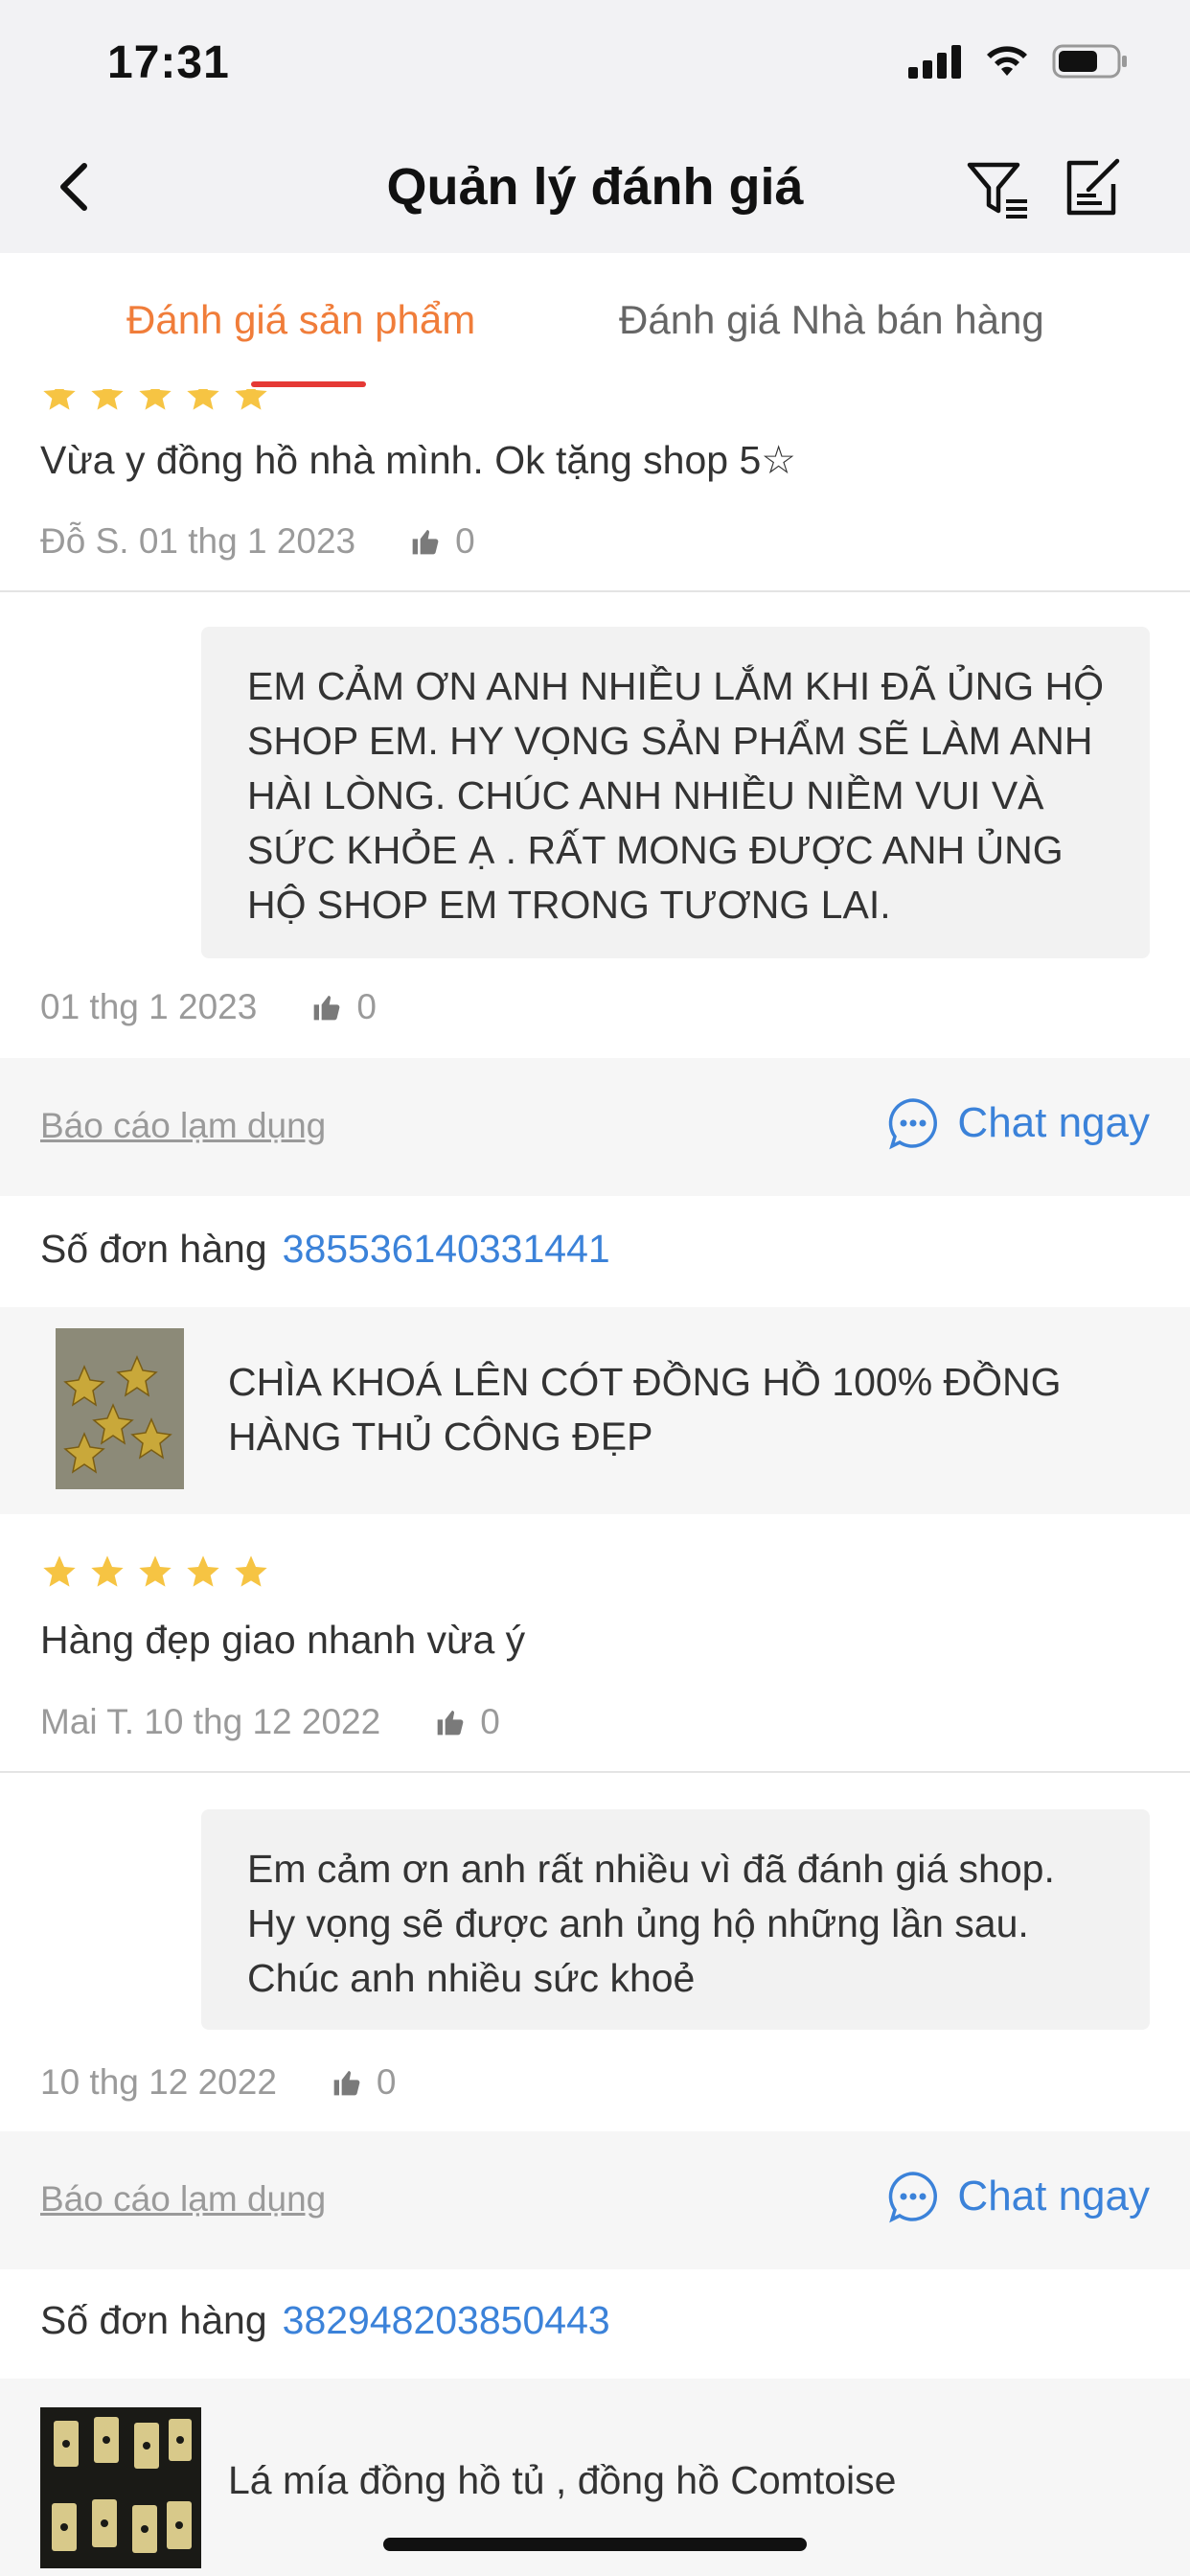 This screenshot has width=1190, height=2576. What do you see at coordinates (301, 320) in the screenshot?
I see `tab-product-reviews: Đánh giá sản phẩm` at bounding box center [301, 320].